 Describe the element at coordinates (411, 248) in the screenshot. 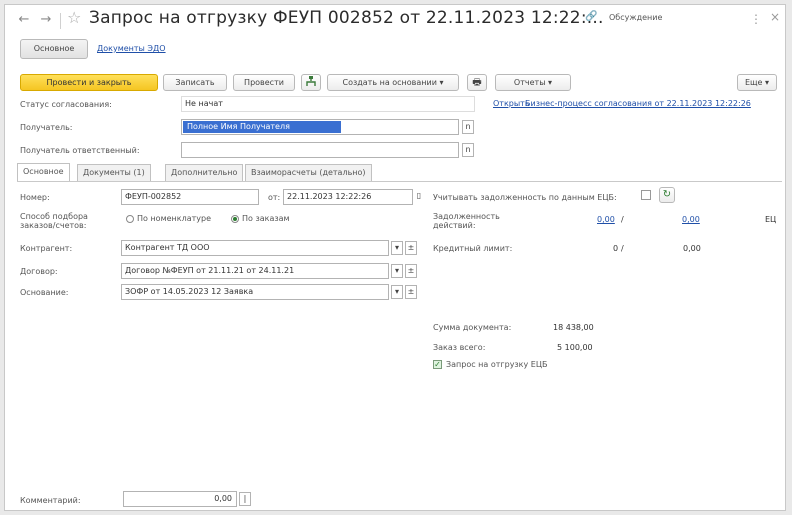

I see `contractor-open-button: ±` at that location.